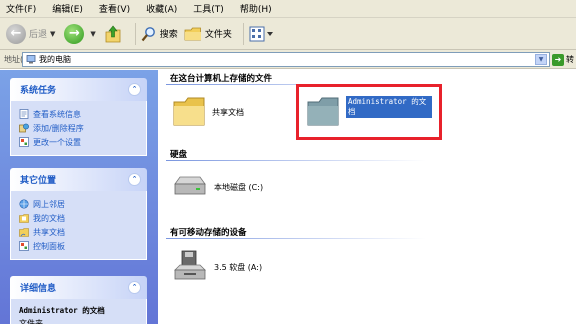  Describe the element at coordinates (239, 187) in the screenshot. I see `drive-label: 本地磁盘 (C:)` at that location.